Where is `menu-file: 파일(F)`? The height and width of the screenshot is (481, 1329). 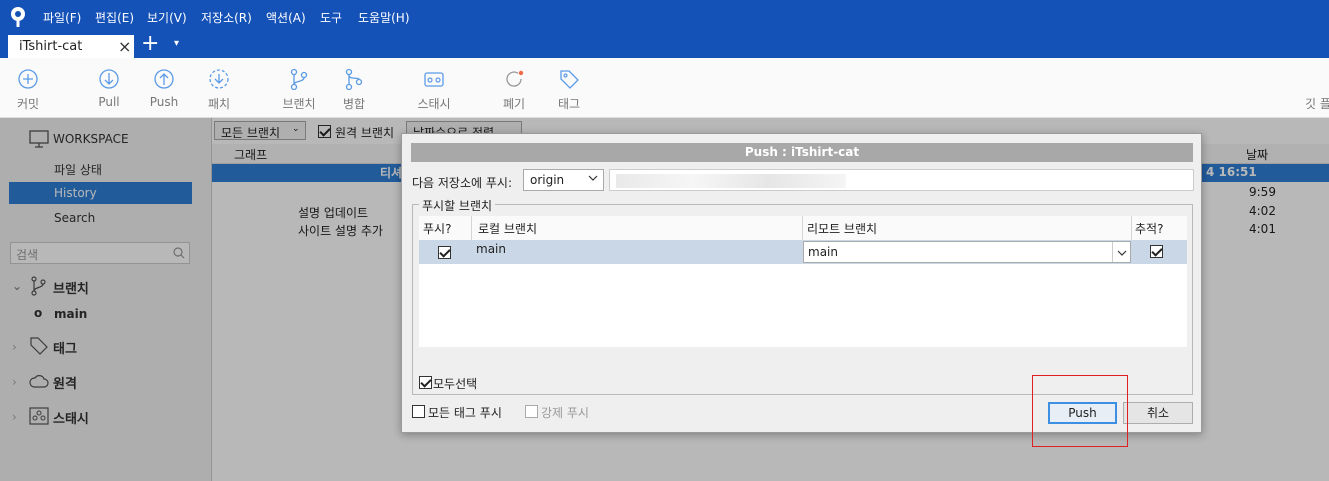
menu-file: 파일(F) is located at coordinates (62, 17).